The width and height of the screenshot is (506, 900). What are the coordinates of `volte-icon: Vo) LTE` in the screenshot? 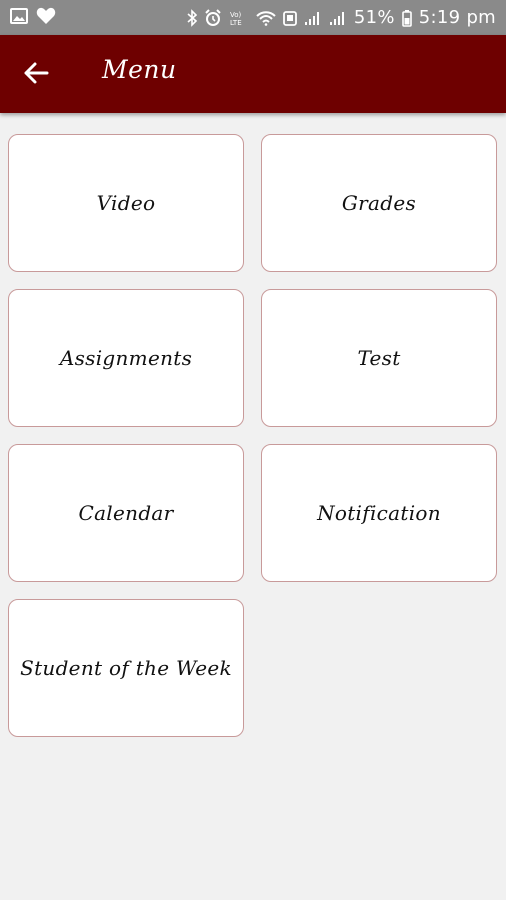 It's located at (239, 18).